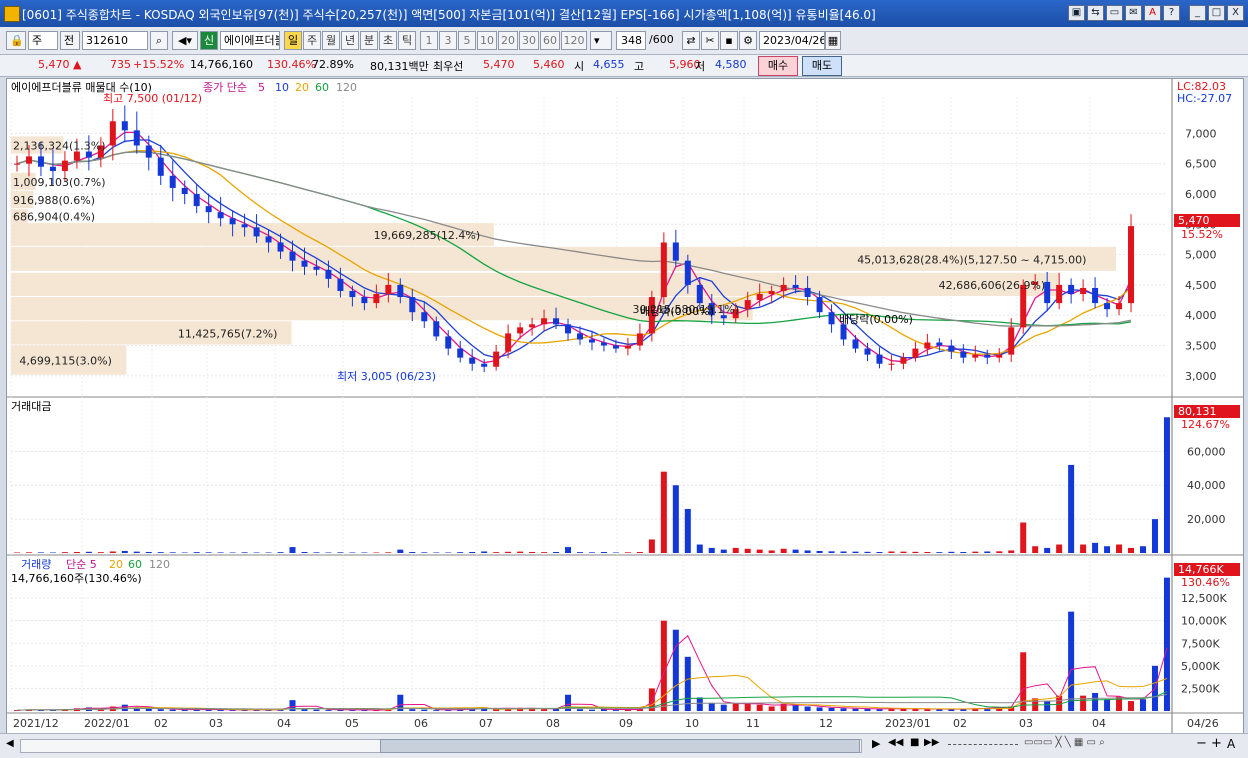  Describe the element at coordinates (16, 40) in the screenshot. I see `lock-icon: 🔒` at that location.